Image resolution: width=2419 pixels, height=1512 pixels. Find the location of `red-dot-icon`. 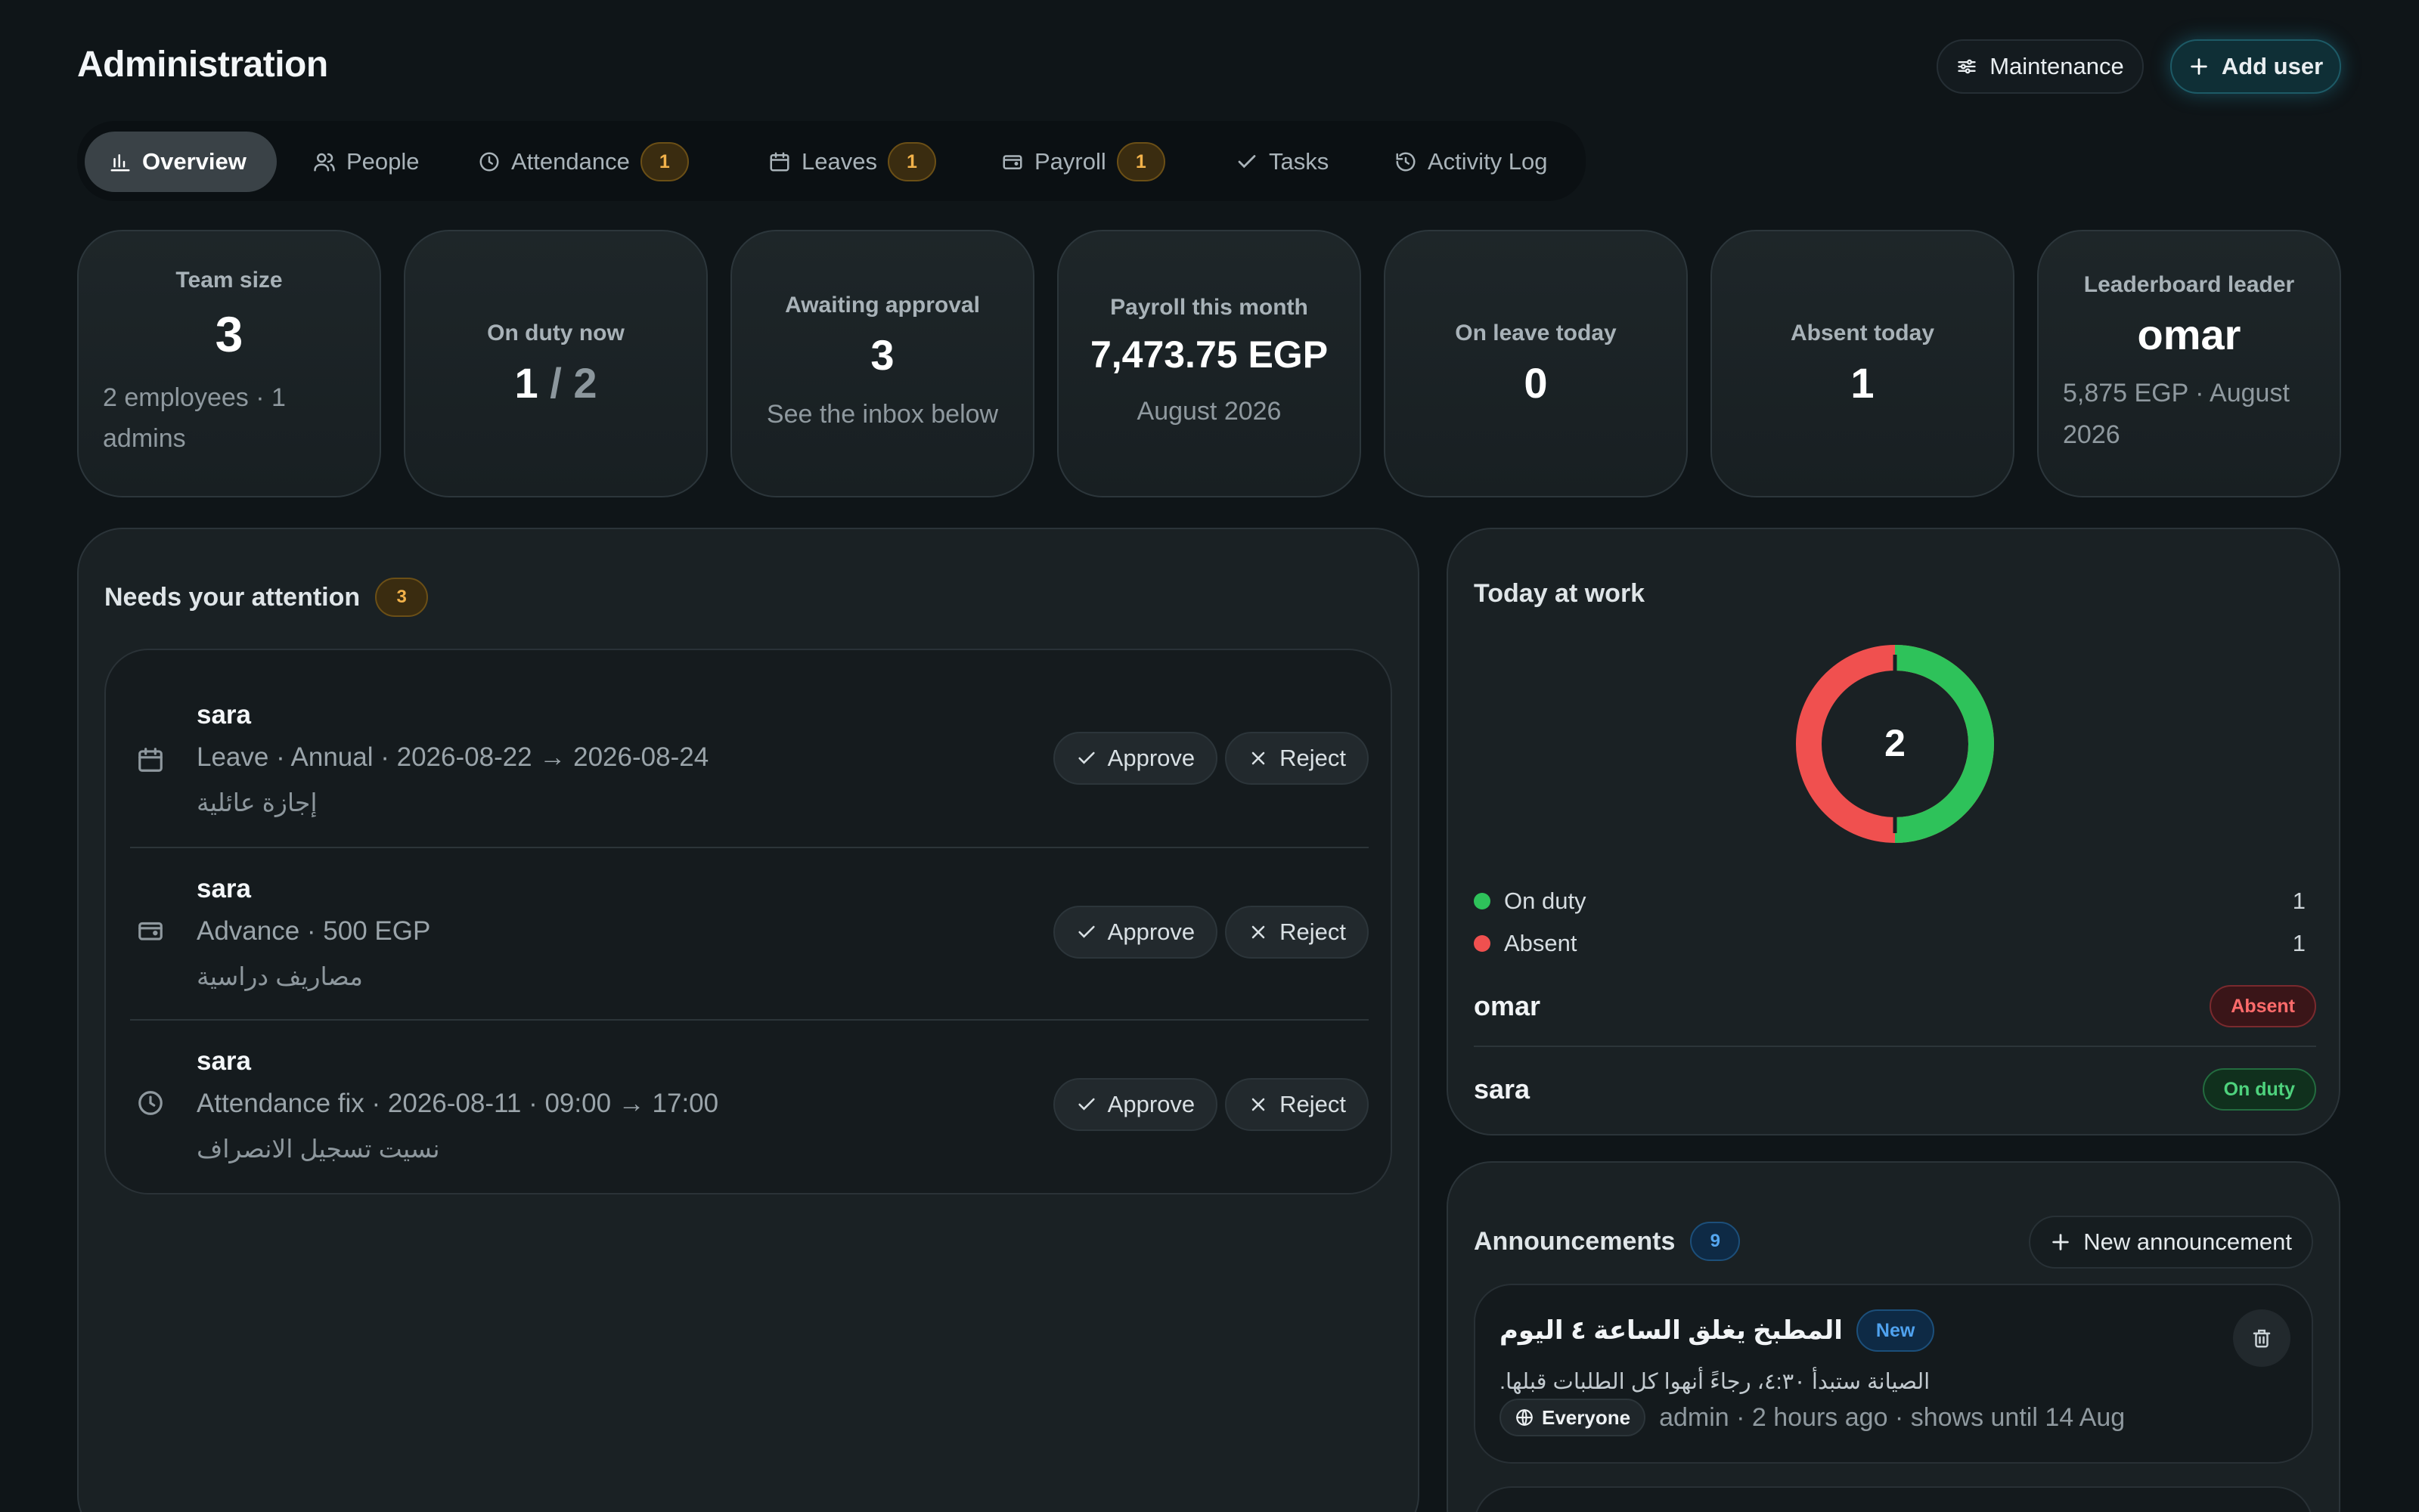

red-dot-icon is located at coordinates (1482, 943).